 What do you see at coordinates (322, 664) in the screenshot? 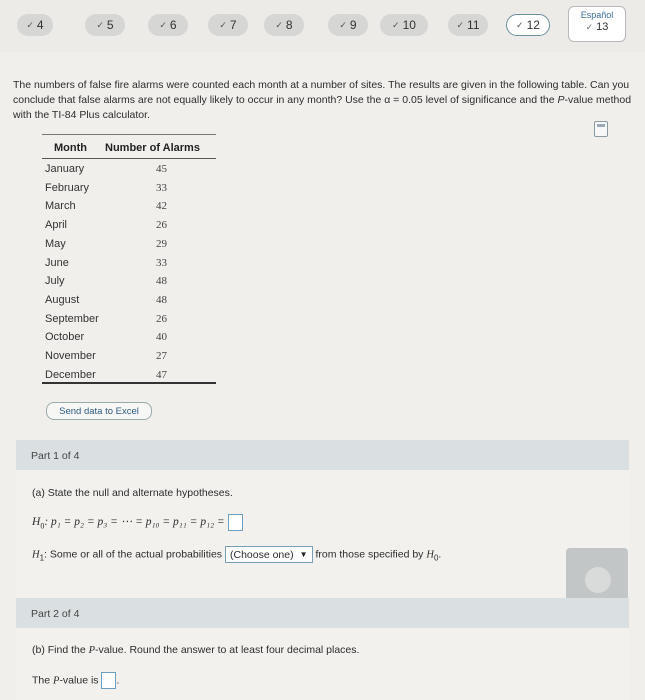
I see `part-2-body` at bounding box center [322, 664].